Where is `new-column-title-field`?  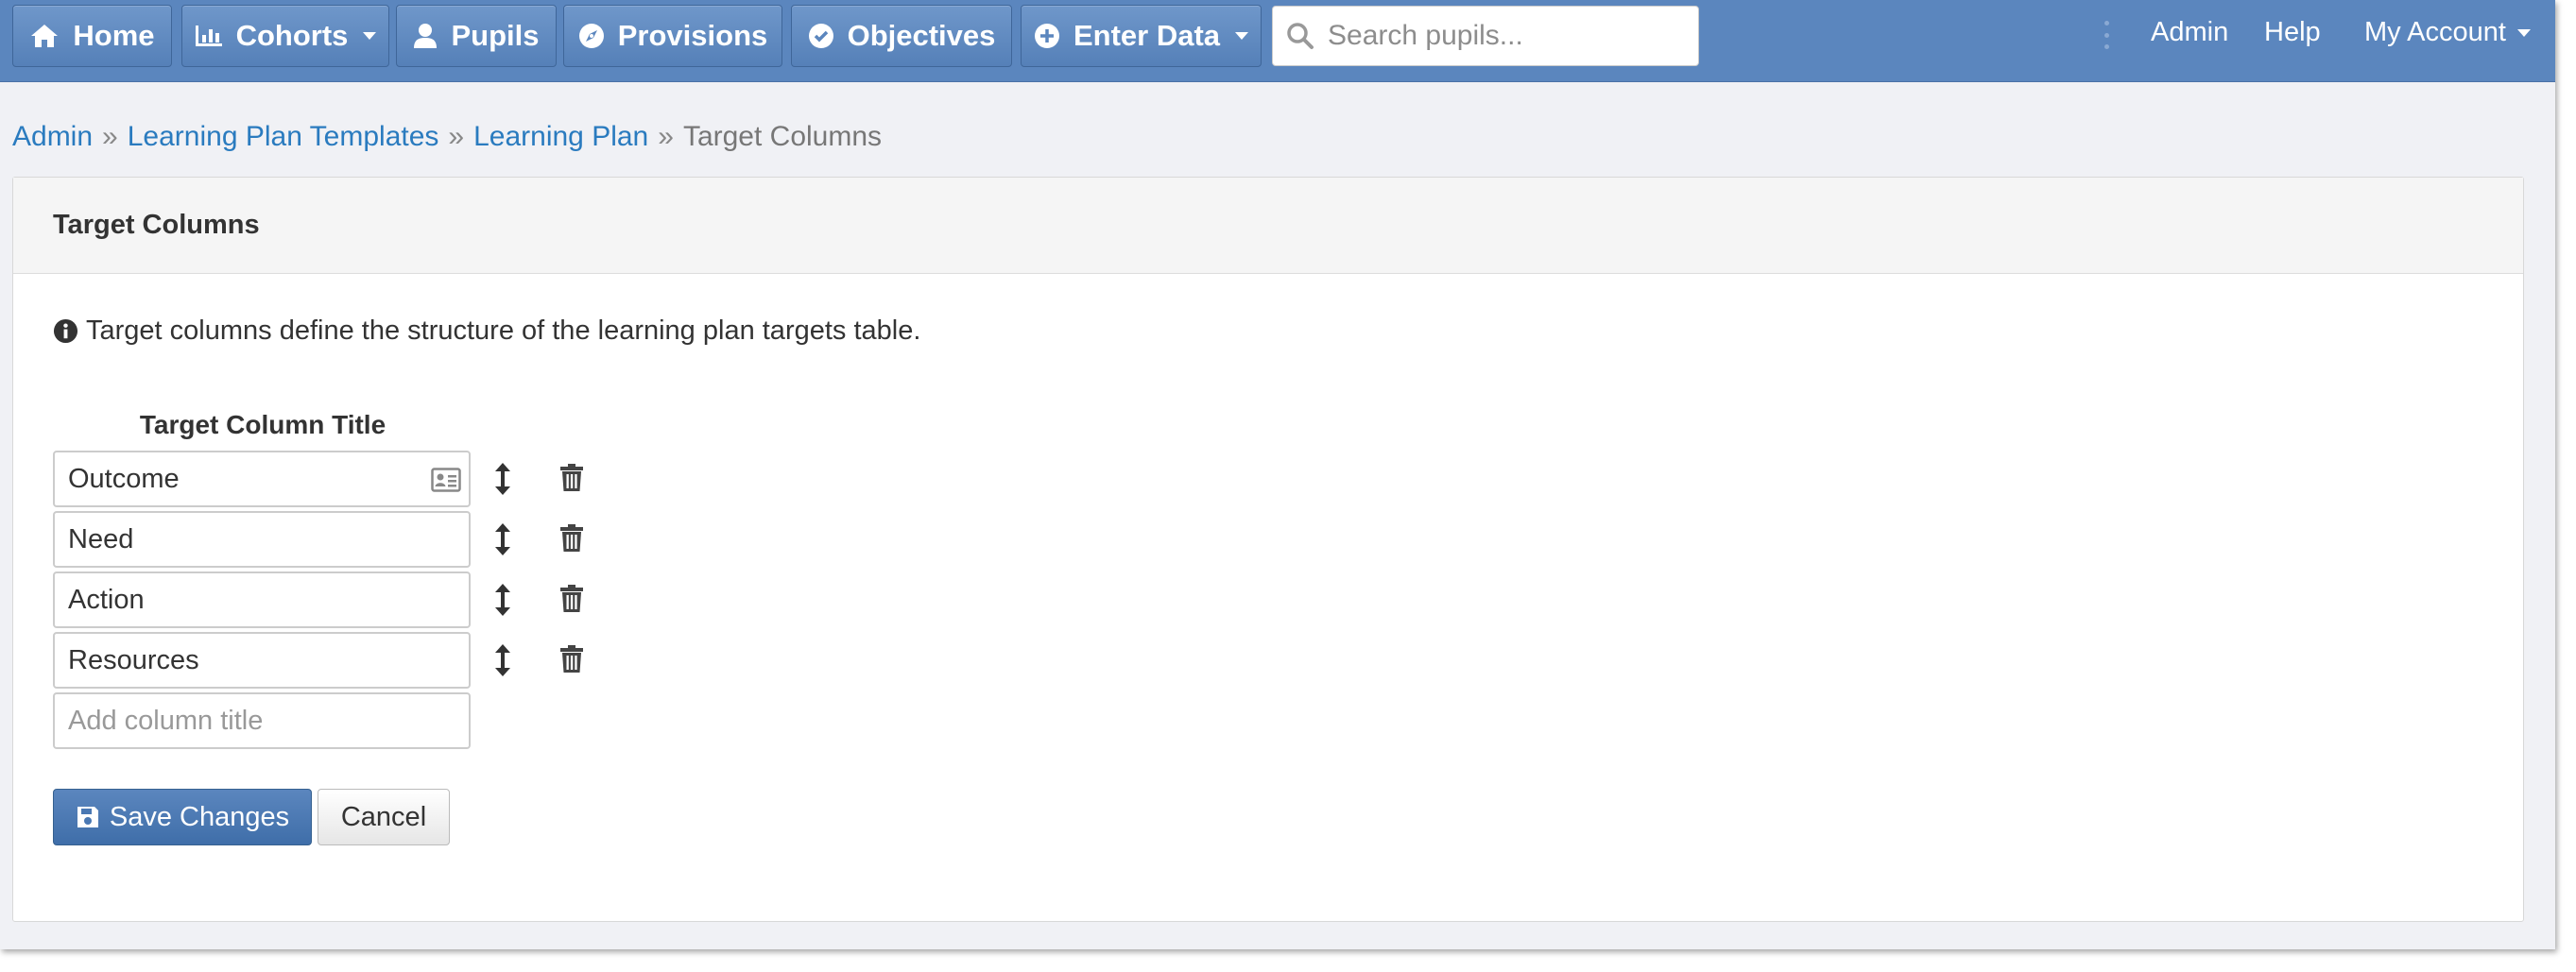 new-column-title-field is located at coordinates (262, 720).